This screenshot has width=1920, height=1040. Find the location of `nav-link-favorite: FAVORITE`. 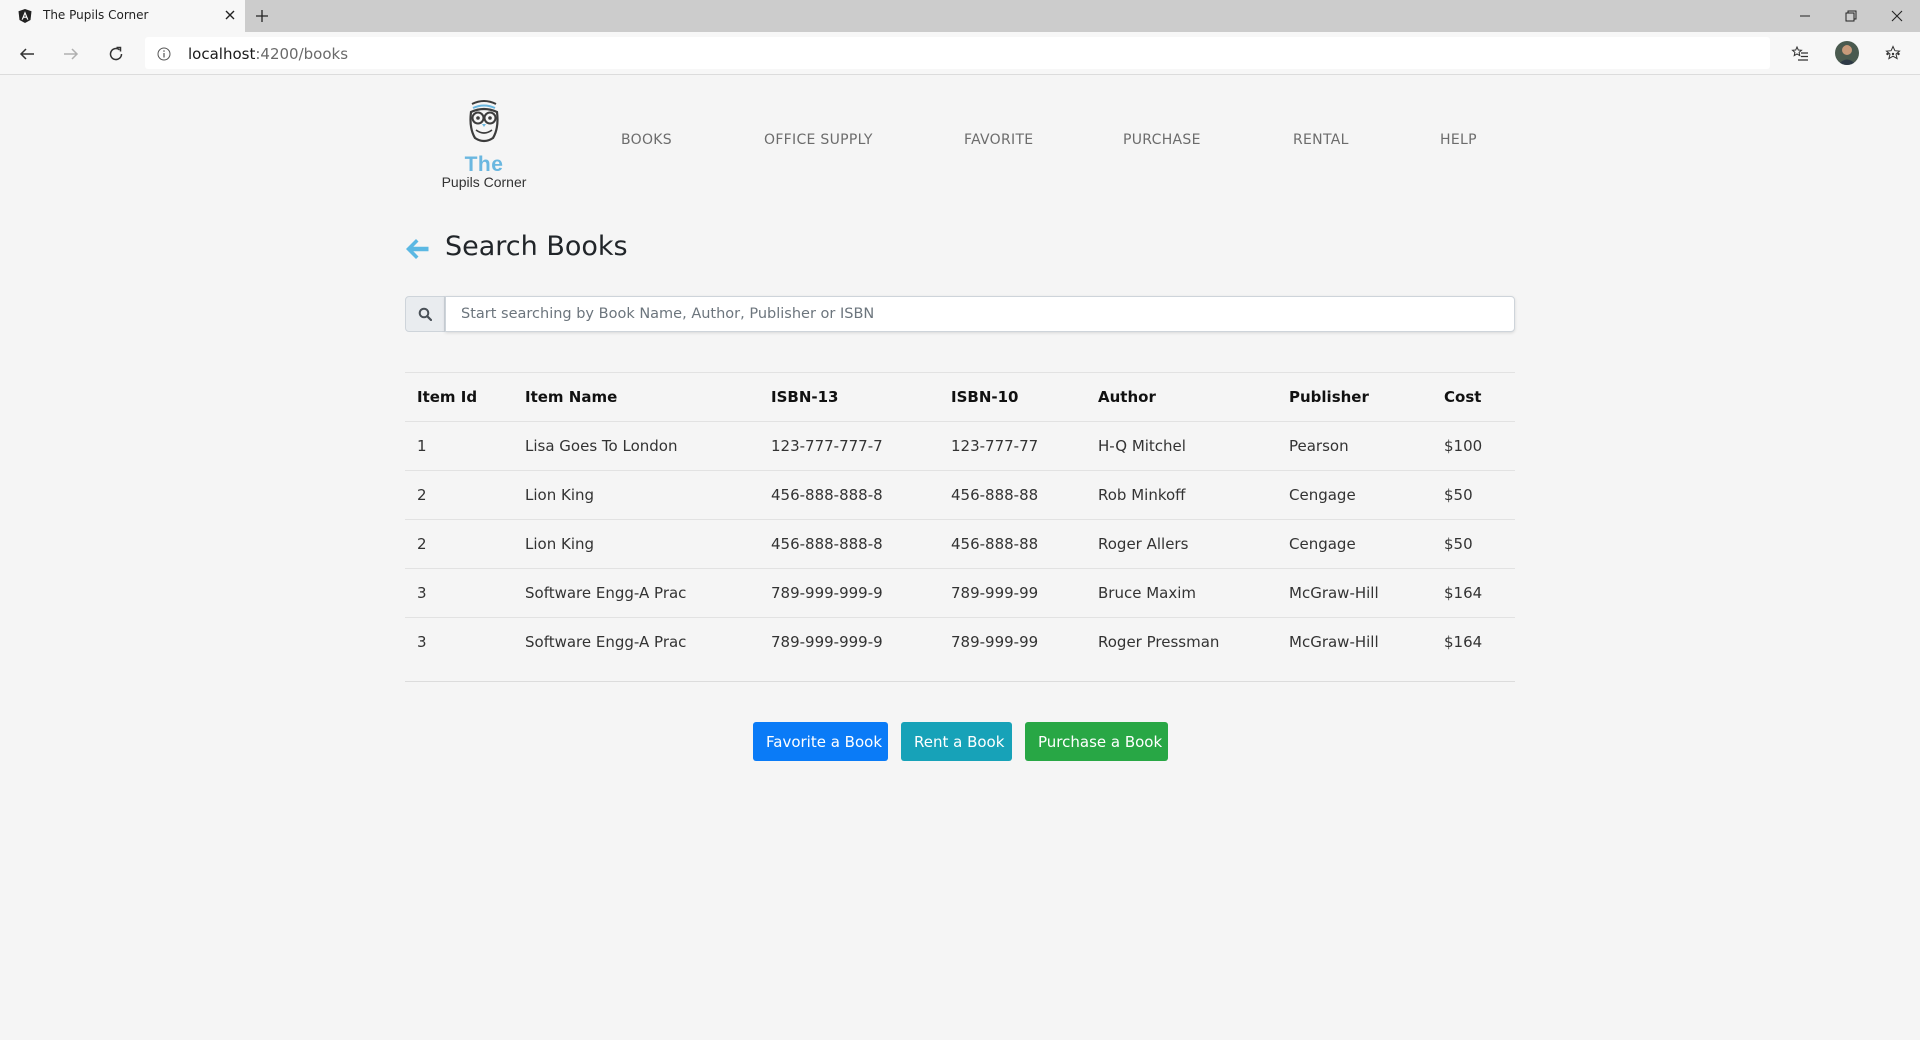

nav-link-favorite: FAVORITE is located at coordinates (998, 140).